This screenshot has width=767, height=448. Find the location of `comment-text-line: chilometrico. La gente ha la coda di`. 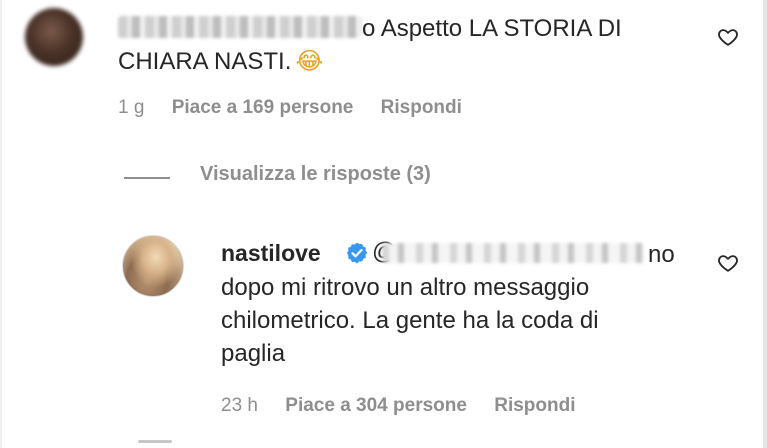

comment-text-line: chilometrico. La gente ha la coda di is located at coordinates (410, 320).